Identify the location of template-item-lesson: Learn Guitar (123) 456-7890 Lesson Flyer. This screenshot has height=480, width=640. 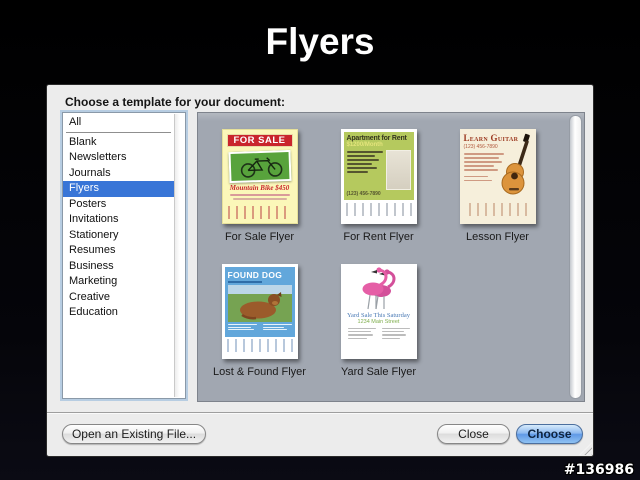
(497, 186).